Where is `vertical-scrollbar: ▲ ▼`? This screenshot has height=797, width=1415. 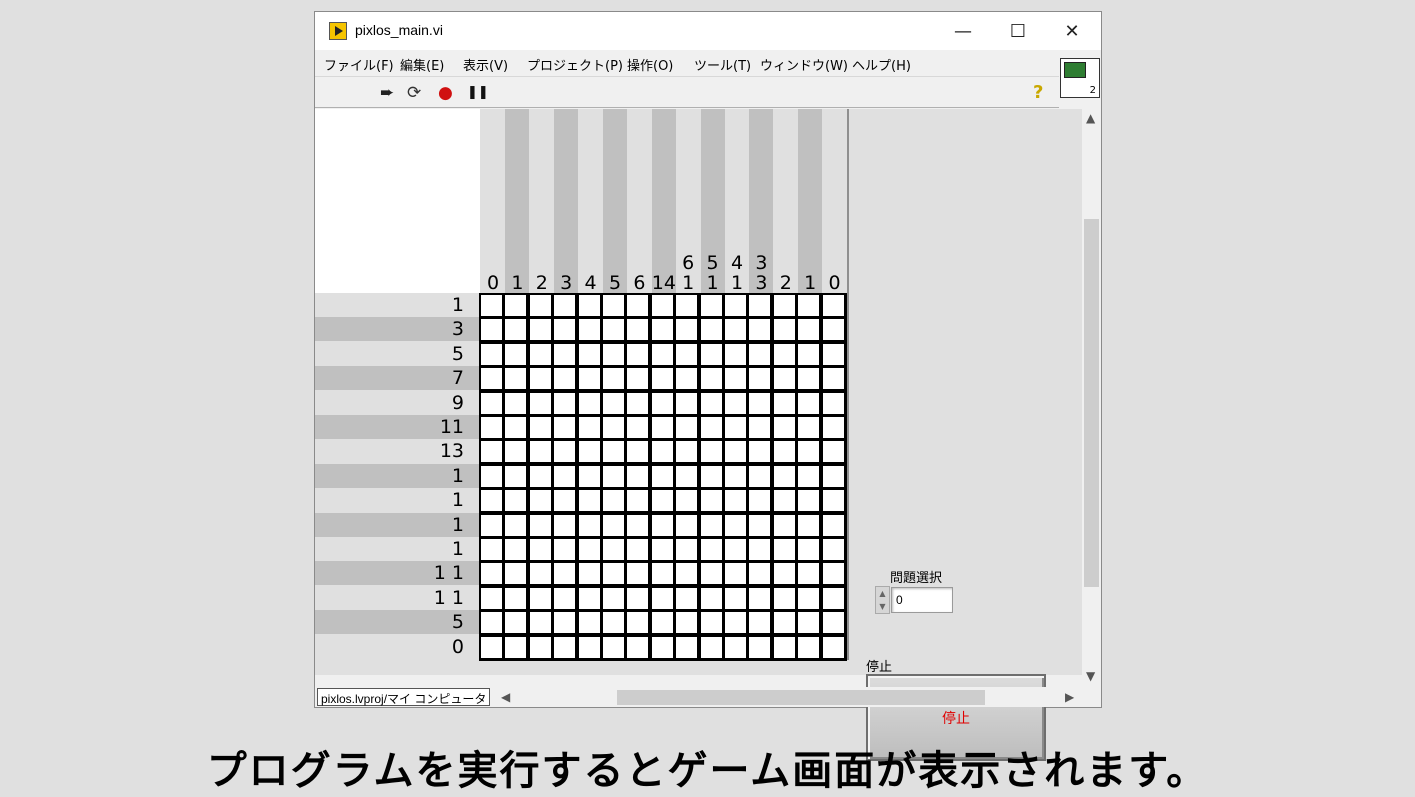 vertical-scrollbar: ▲ ▼ is located at coordinates (1091, 399).